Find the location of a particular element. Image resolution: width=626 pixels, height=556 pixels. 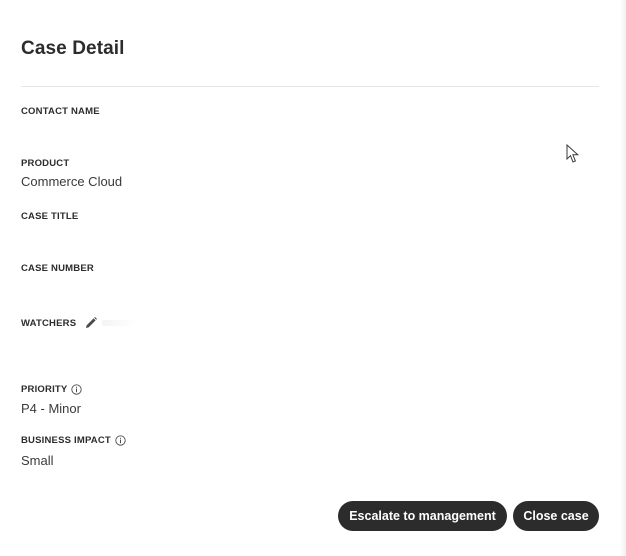

title-divider is located at coordinates (310, 86).